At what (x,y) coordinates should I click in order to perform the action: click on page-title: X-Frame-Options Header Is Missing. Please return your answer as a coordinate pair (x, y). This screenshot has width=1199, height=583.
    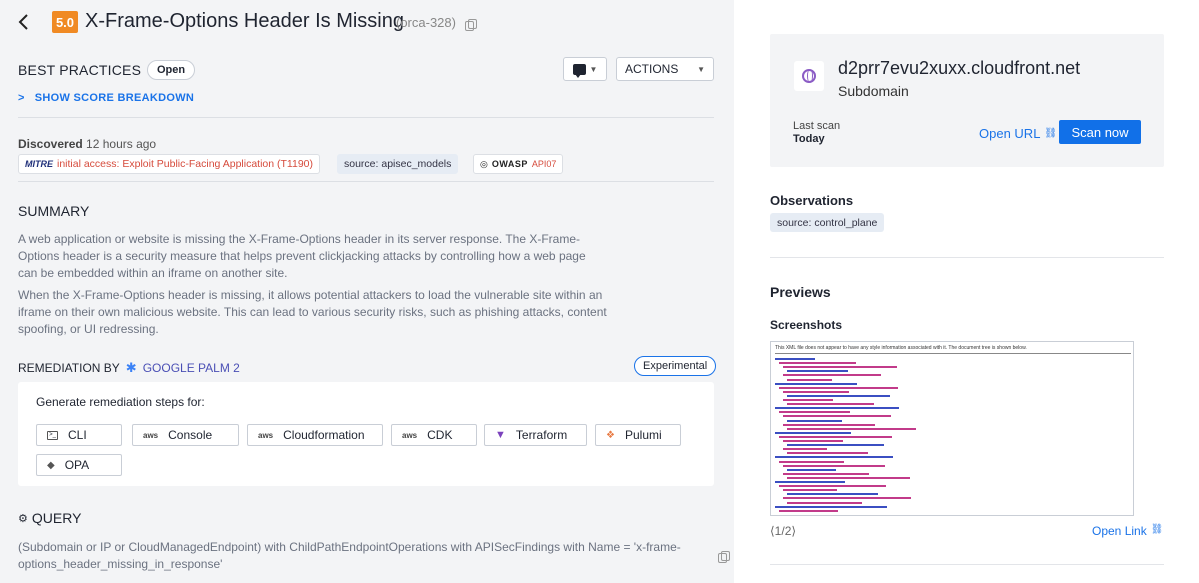
    Looking at the image, I should click on (244, 21).